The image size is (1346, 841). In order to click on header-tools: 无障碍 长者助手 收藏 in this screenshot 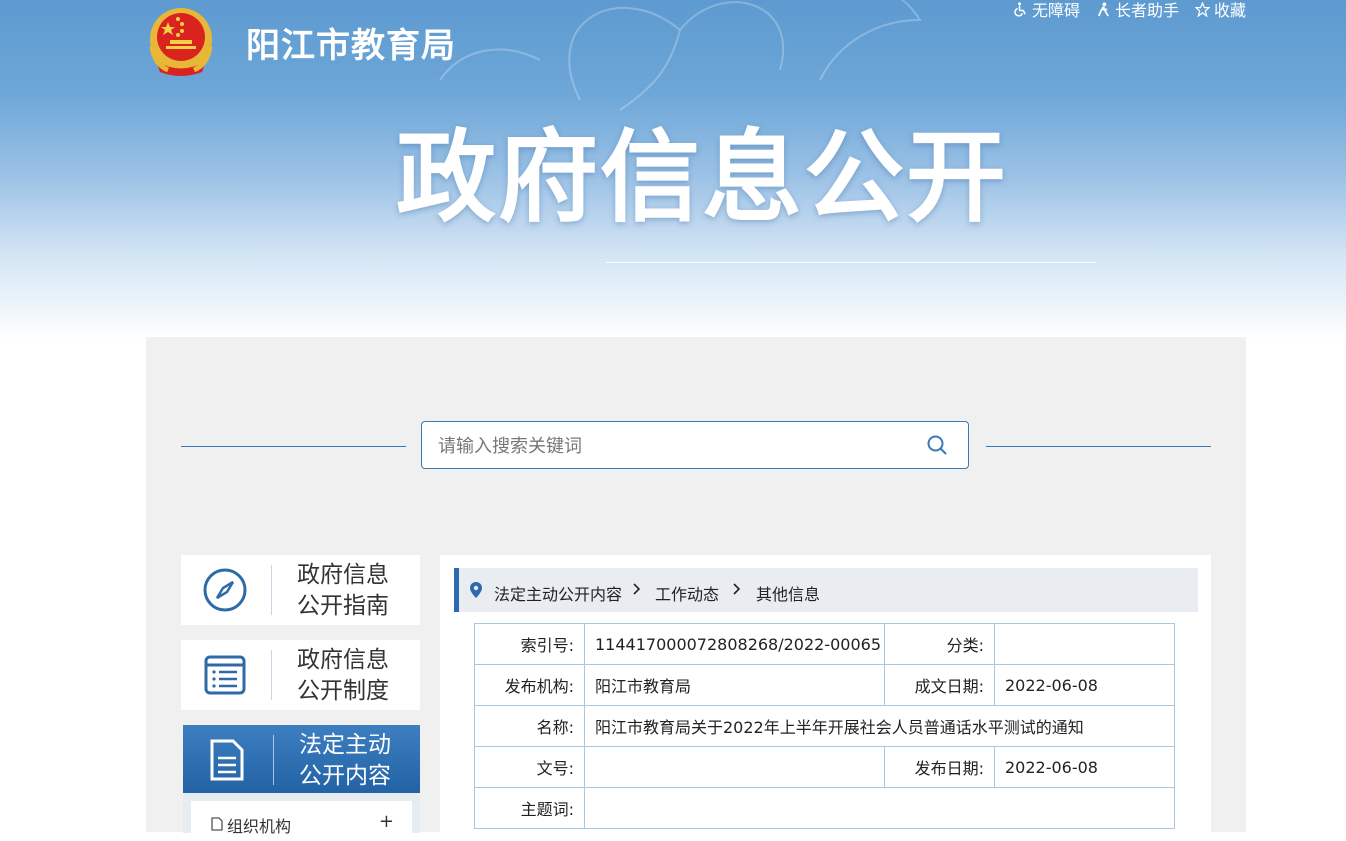, I will do `click(1129, 10)`.